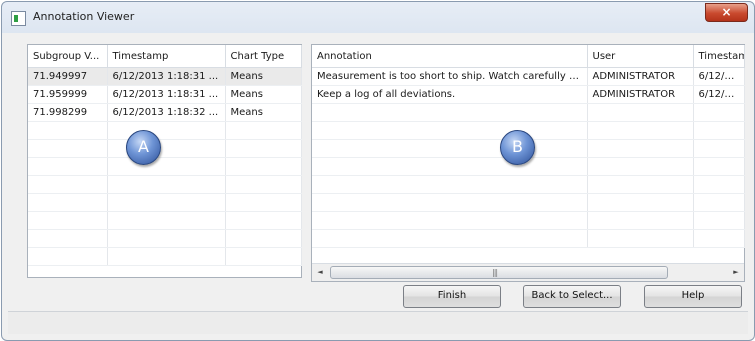 The width and height of the screenshot is (755, 341). Describe the element at coordinates (499, 272) in the screenshot. I see `scroll-thumb: |||` at that location.